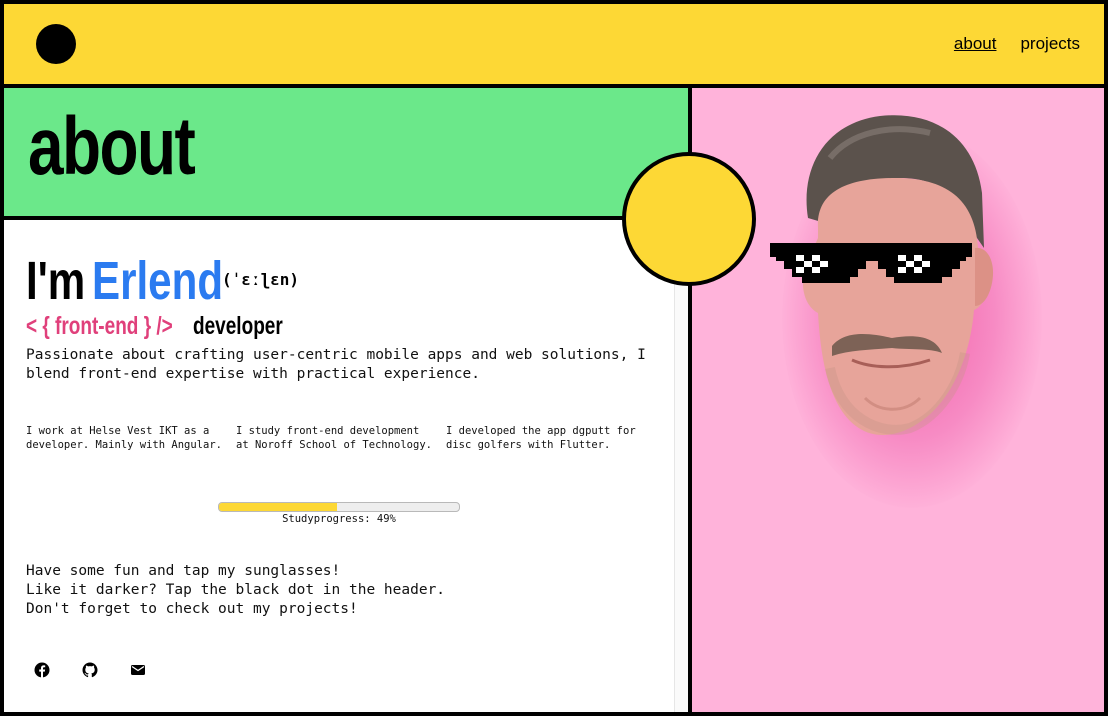 The width and height of the screenshot is (1108, 716). I want to click on header: about projects, so click(554, 44).